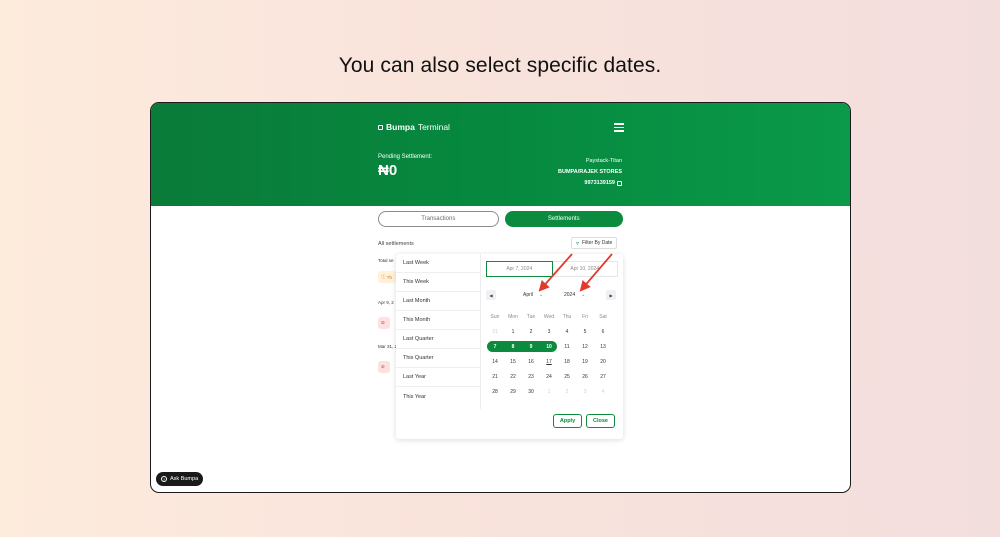 This screenshot has width=1000, height=537. I want to click on settlement-date: Mar 31, 2, so click(388, 346).